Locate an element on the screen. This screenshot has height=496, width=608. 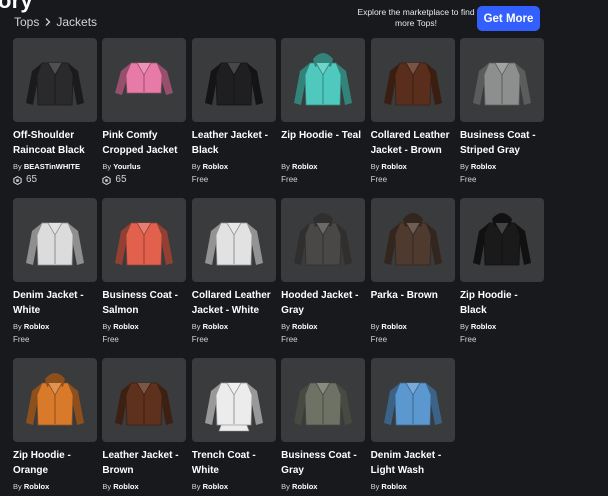
item-card: Zip Hoodie - Black By Roblox Free is located at coordinates (501, 278).